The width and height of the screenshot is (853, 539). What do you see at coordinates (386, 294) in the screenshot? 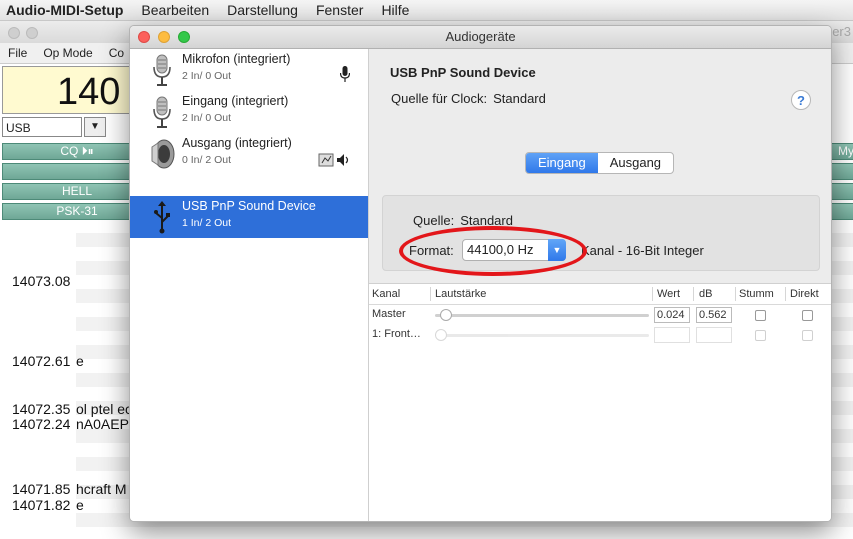
I see `col-kanal: Kanal` at bounding box center [386, 294].